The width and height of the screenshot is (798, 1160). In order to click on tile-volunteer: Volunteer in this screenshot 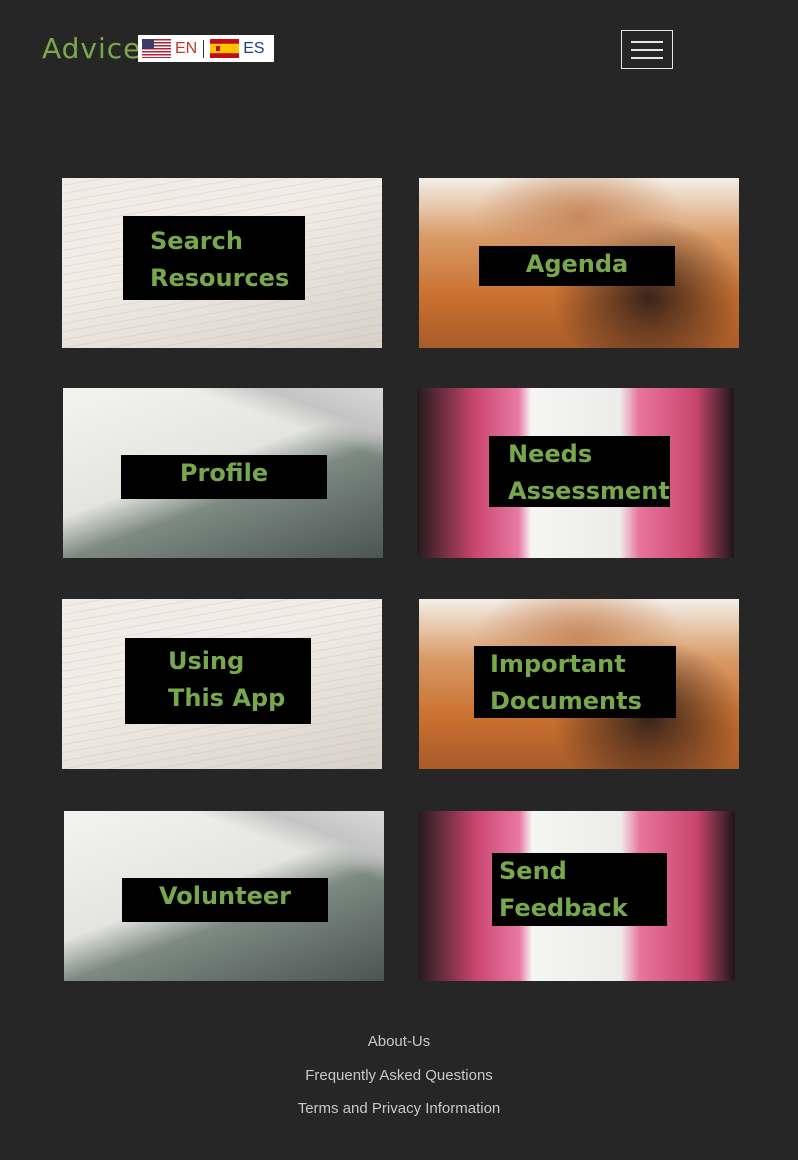, I will do `click(224, 896)`.